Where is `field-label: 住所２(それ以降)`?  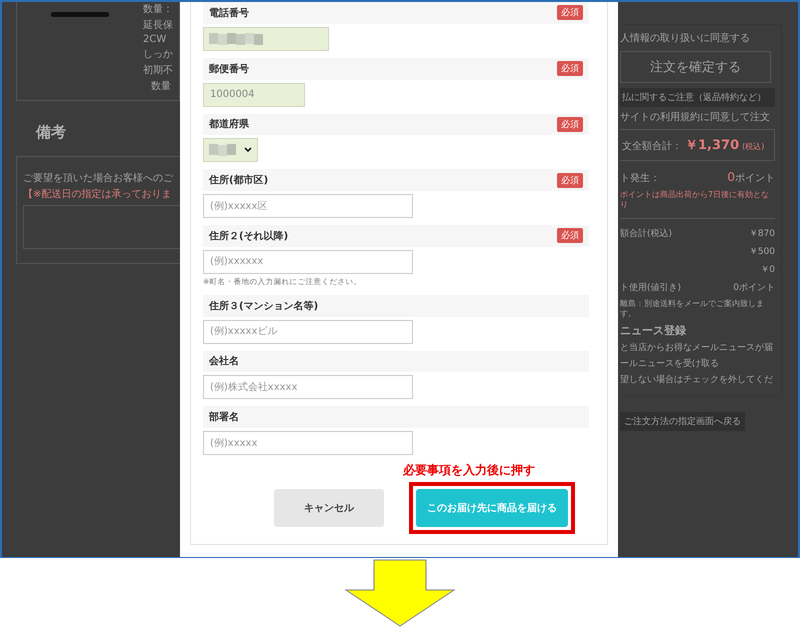
field-label: 住所２(それ以降) is located at coordinates (248, 236).